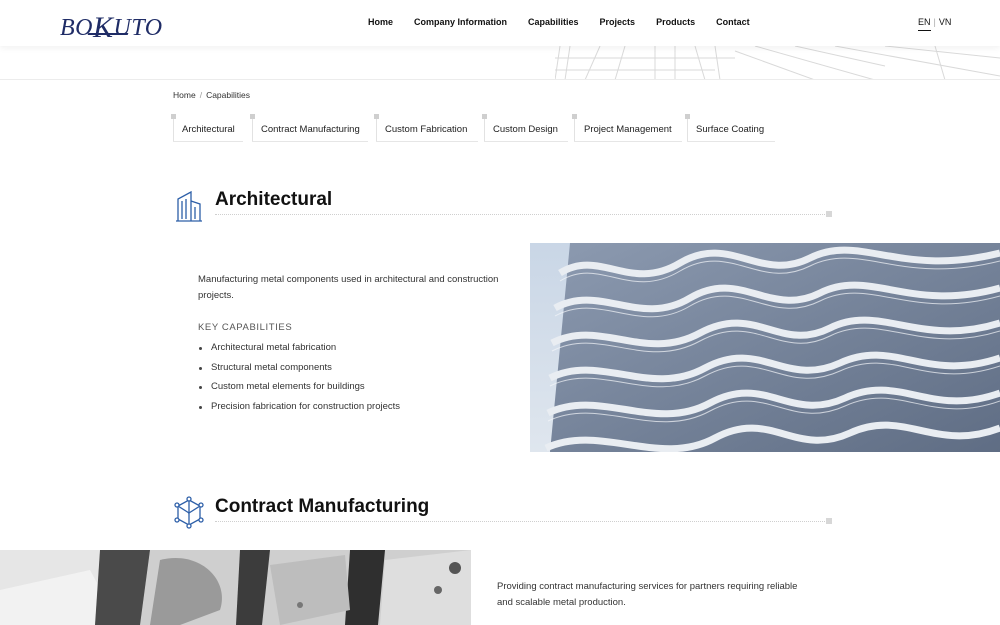 This screenshot has width=1000, height=625. I want to click on tab-label: Custom Fabrication, so click(426, 129).